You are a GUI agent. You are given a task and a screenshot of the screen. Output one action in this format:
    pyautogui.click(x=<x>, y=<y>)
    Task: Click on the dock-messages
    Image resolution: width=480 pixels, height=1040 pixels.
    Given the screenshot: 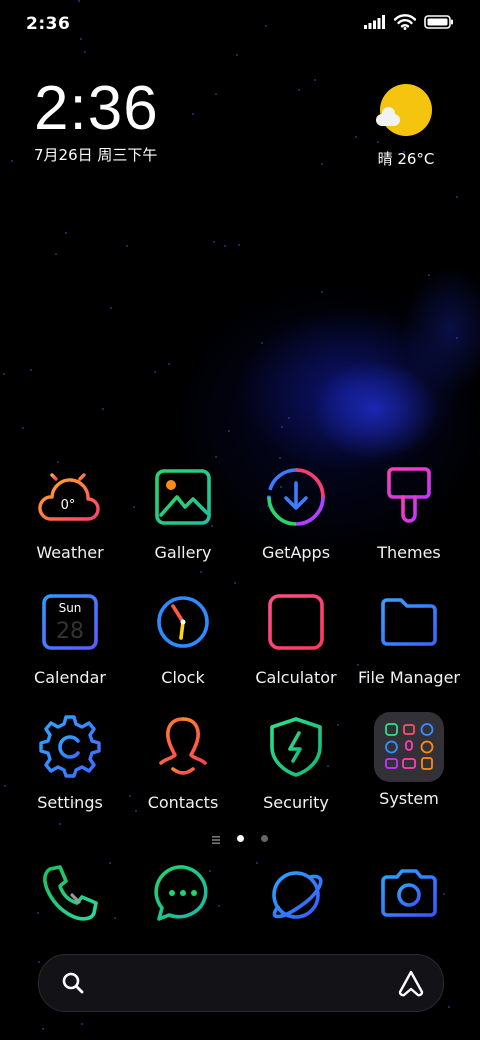 What is the action you would take?
    pyautogui.click(x=183, y=893)
    